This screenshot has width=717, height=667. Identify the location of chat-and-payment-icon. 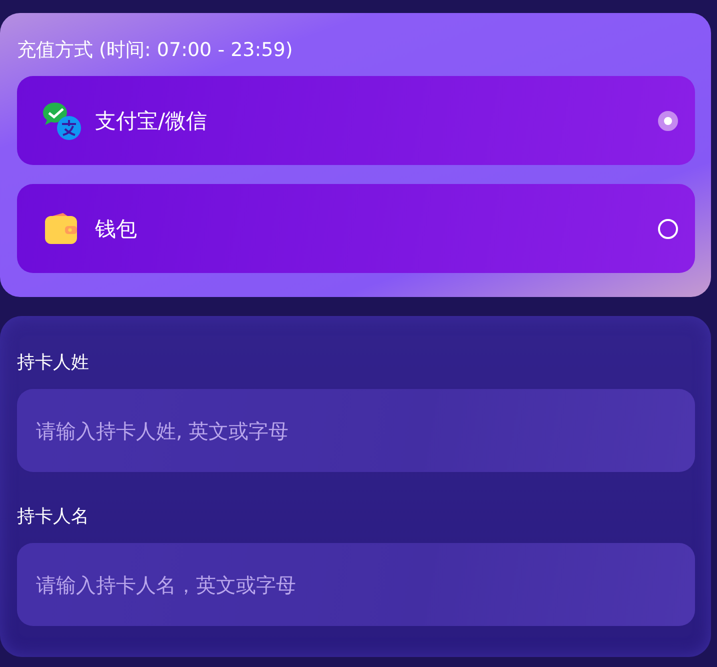
(61, 120).